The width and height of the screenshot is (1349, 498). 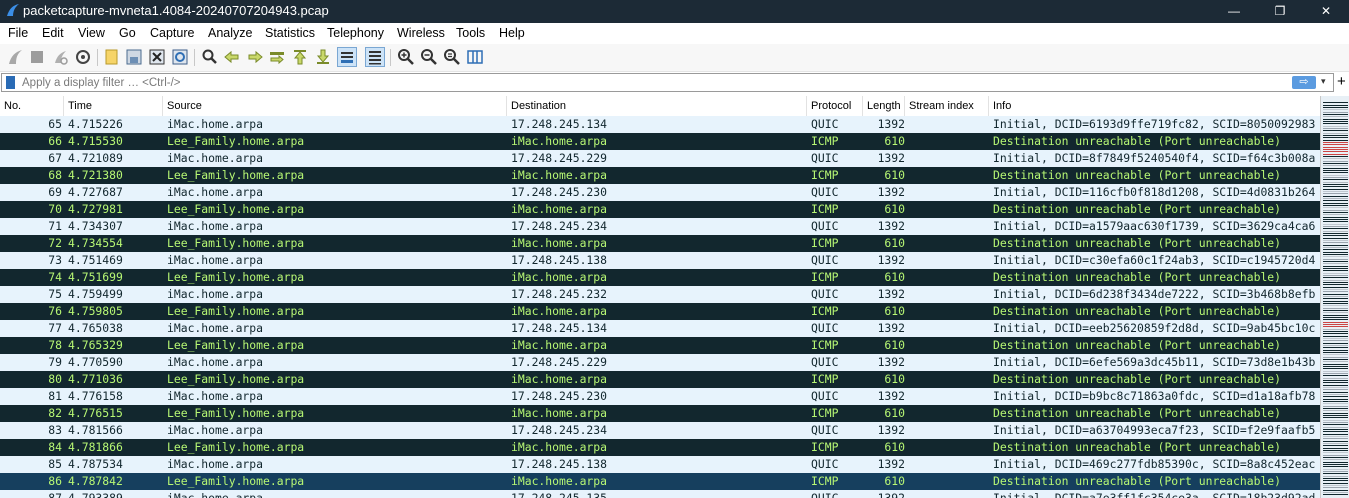 I want to click on display-filter-input, so click(x=652, y=82).